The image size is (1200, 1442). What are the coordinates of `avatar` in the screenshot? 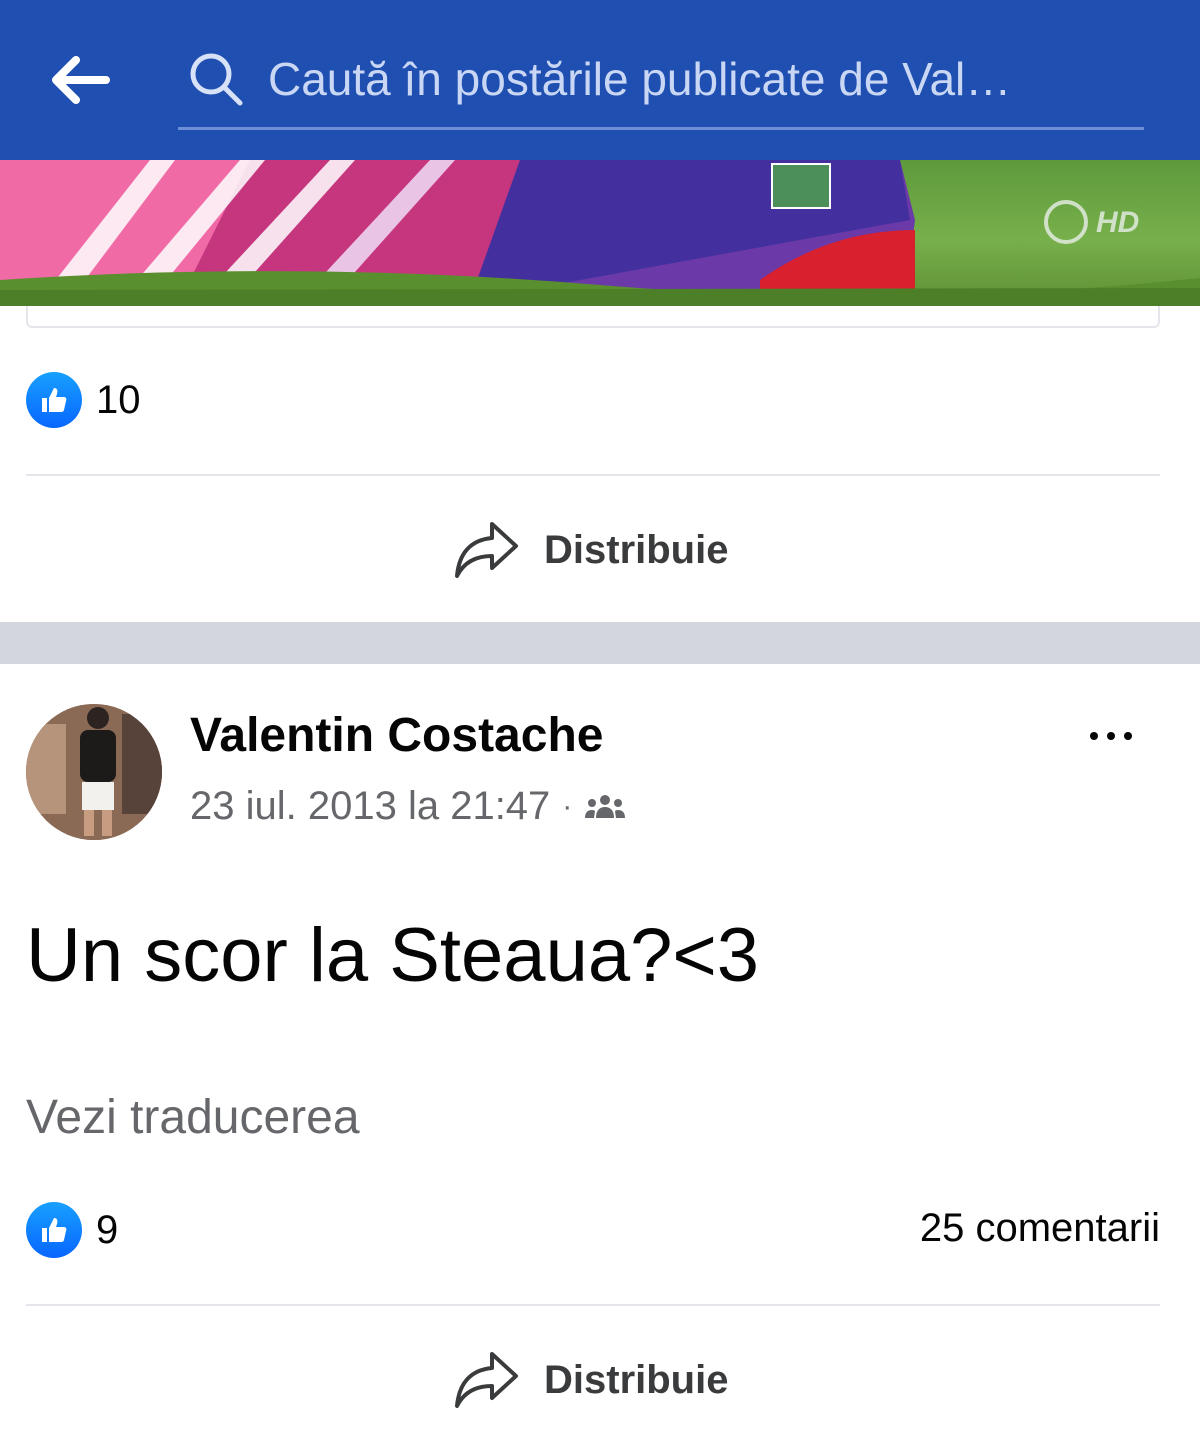 It's located at (94, 772).